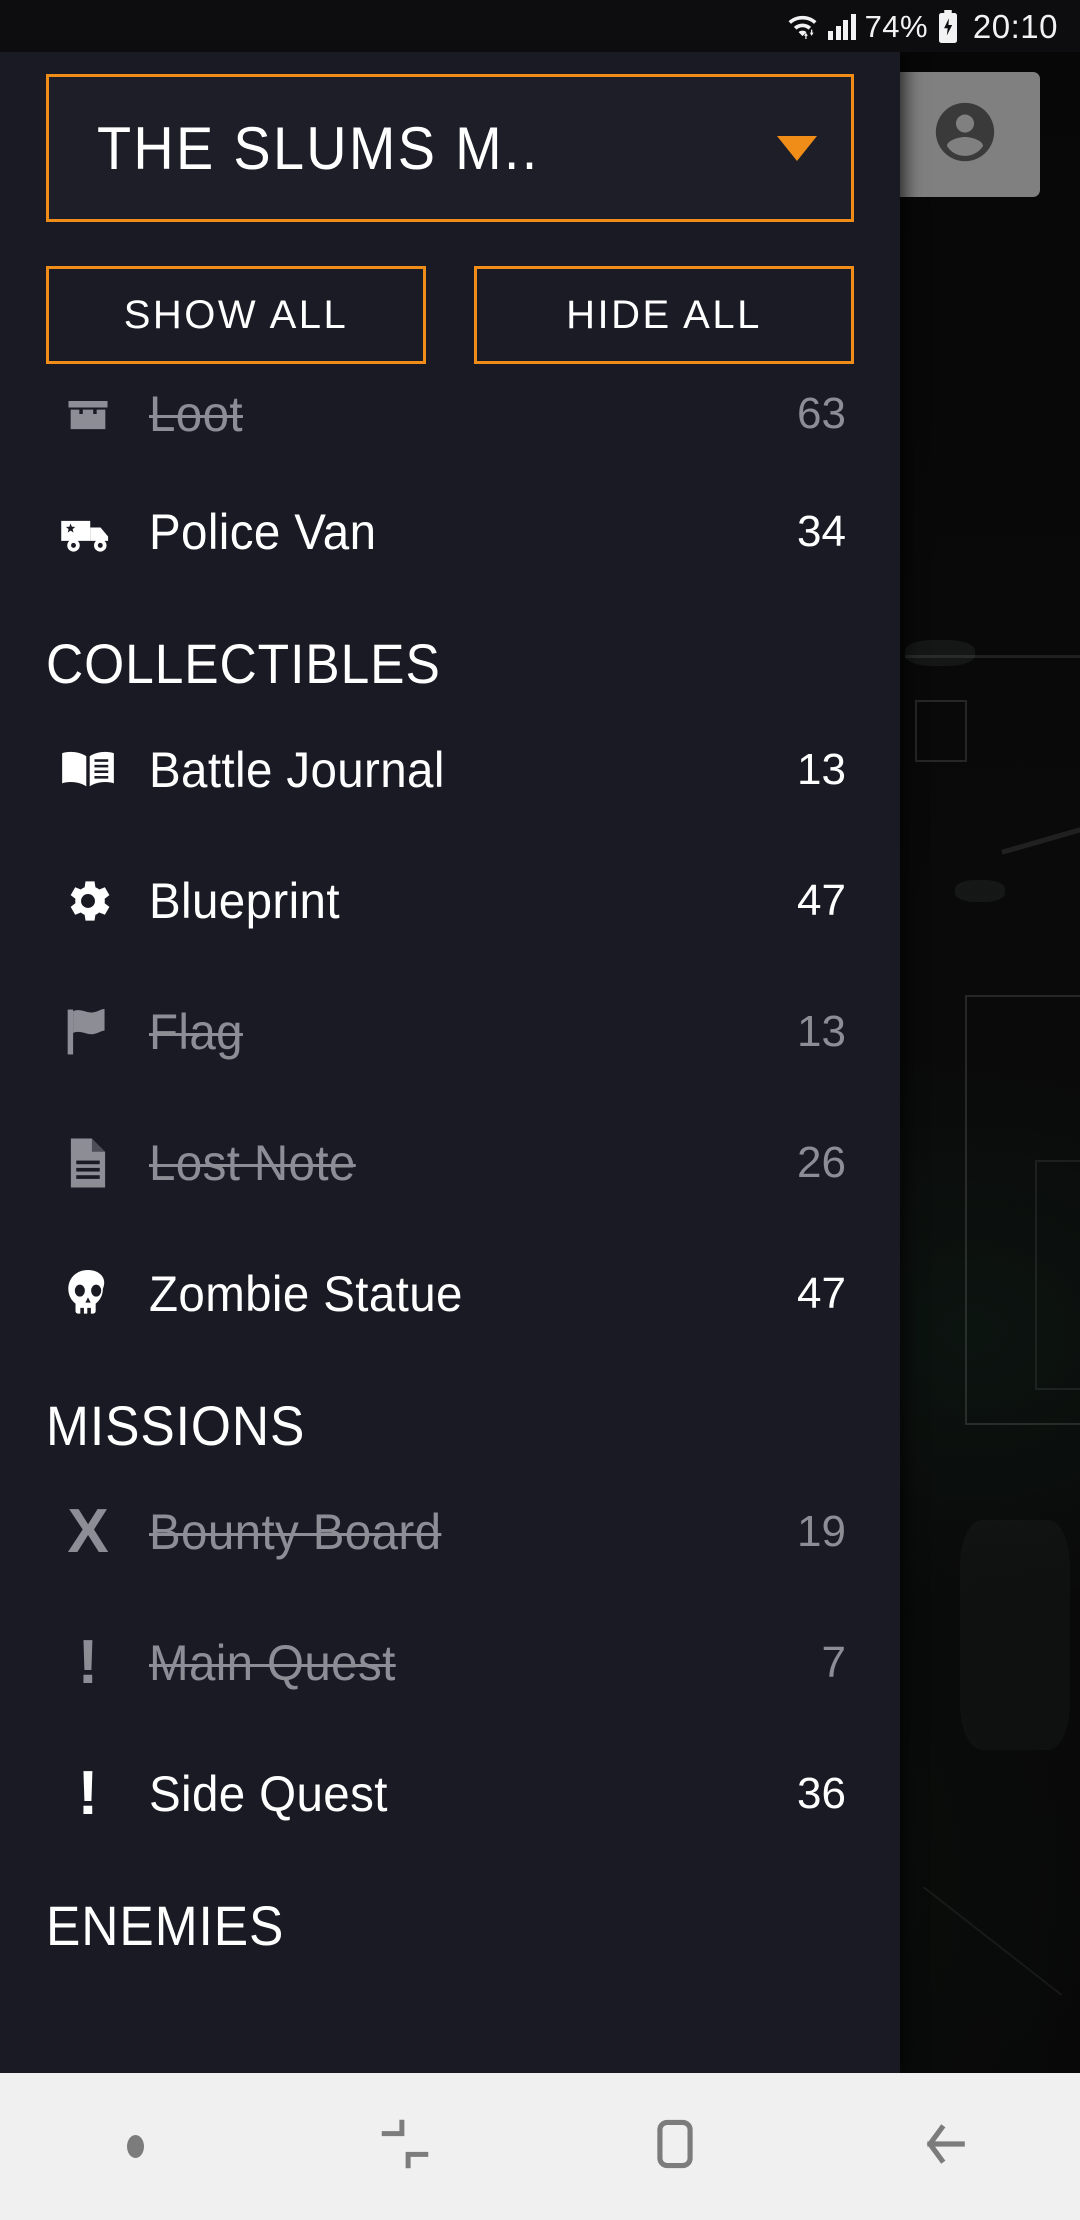 The height and width of the screenshot is (2220, 1080). I want to click on list-item-label: Battle Journal, so click(297, 769).